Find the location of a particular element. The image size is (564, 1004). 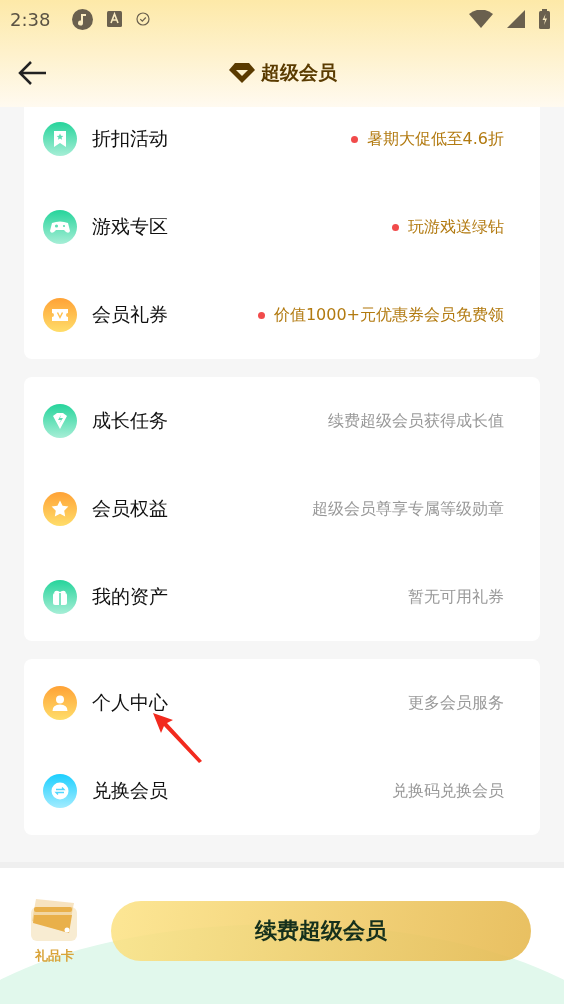

menu-hint: 兑换码兑换会员 is located at coordinates (448, 791).